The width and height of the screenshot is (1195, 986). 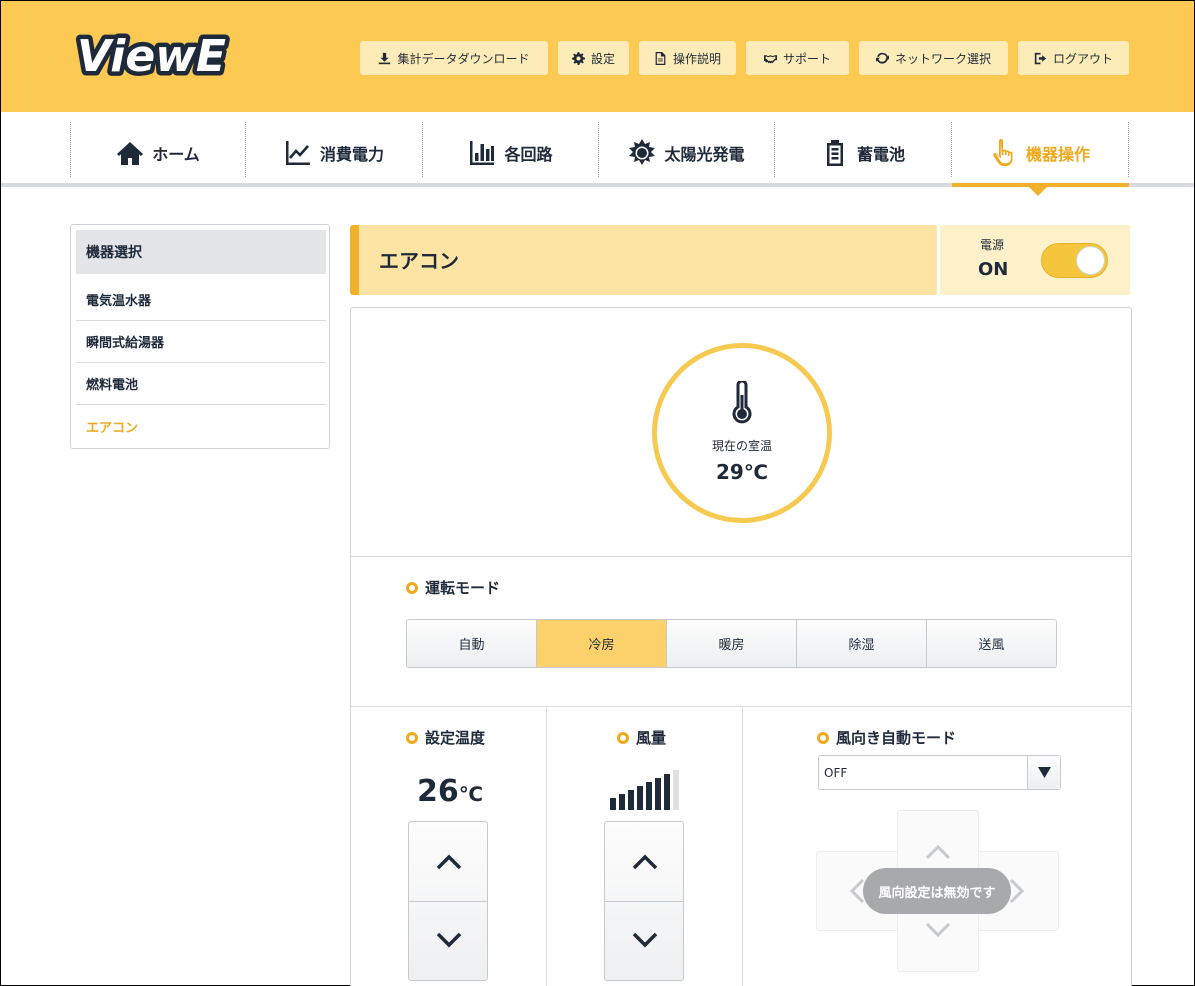 I want to click on network-select-button: ネットワーク選択, so click(x=933, y=58).